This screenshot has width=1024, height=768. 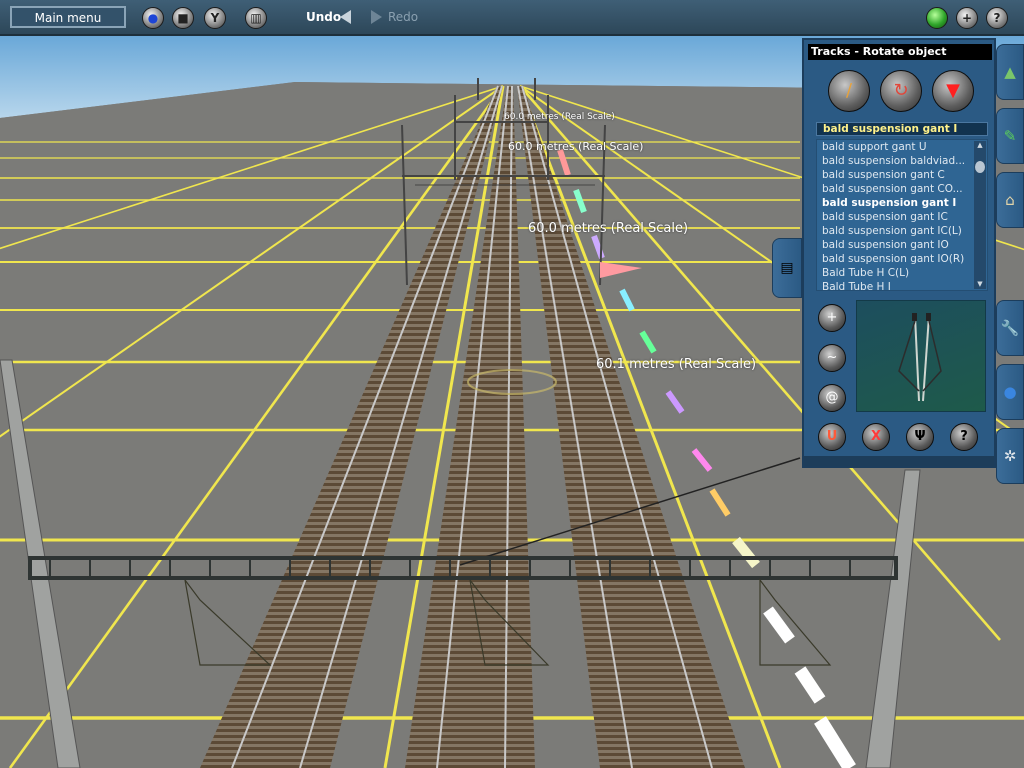 I want to click on tab-tools: 🔧, so click(x=1010, y=328).